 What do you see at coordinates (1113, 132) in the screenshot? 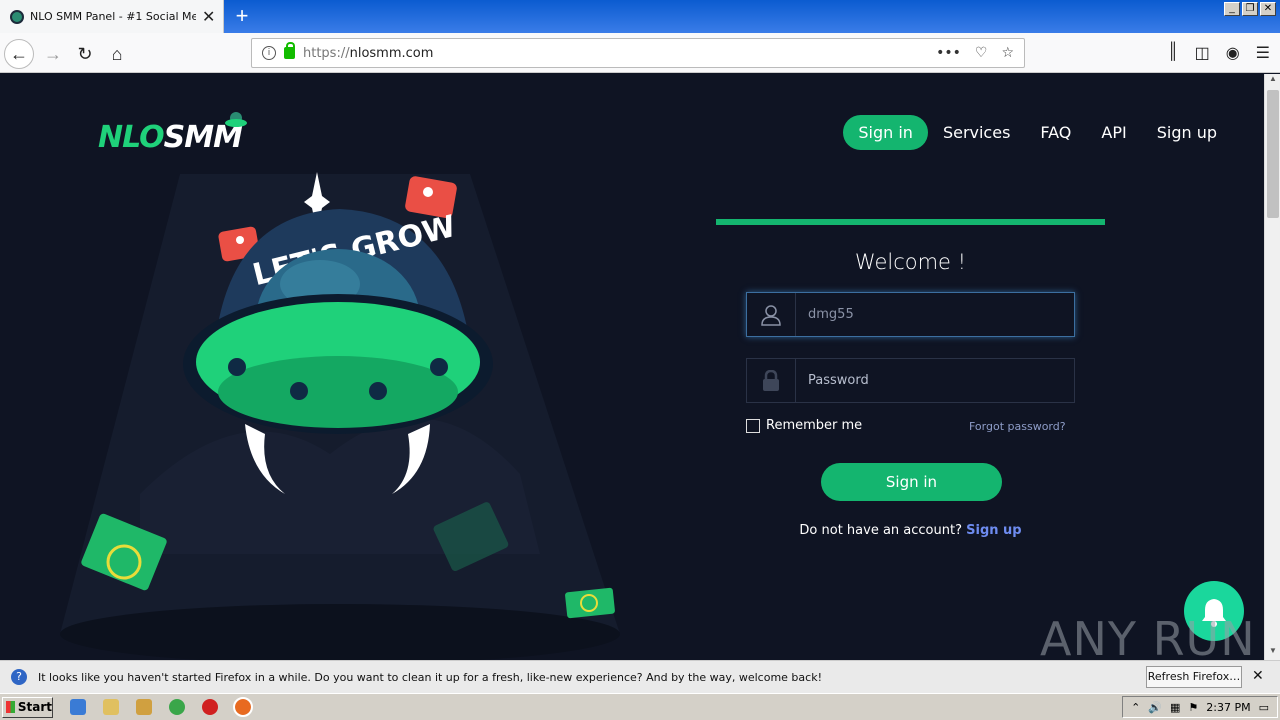
I see `nav-api: API` at bounding box center [1113, 132].